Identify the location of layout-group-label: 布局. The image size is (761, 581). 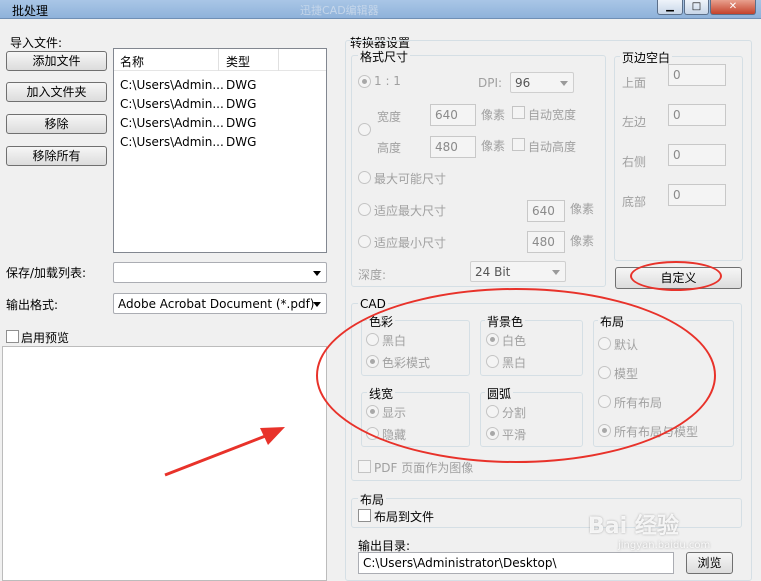
(372, 499).